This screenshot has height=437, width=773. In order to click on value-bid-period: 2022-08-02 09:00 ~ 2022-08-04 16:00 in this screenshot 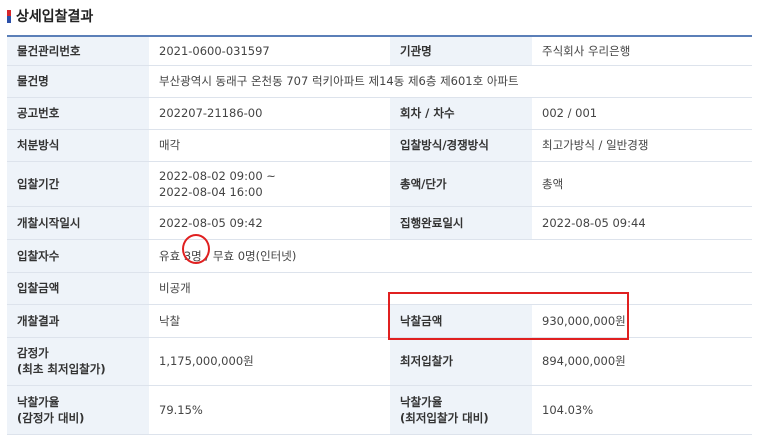, I will do `click(269, 184)`.